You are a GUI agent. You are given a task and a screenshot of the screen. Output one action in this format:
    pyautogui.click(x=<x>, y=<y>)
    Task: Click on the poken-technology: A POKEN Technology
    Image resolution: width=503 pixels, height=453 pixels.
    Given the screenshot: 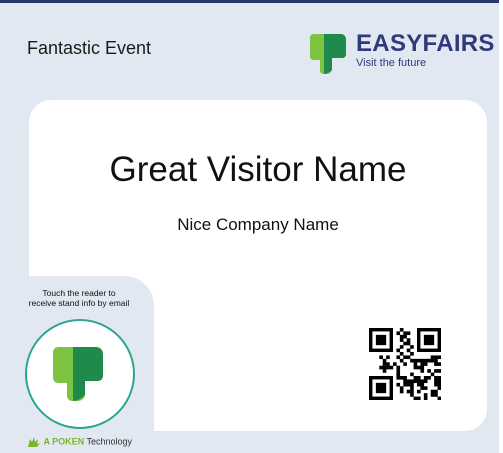 What is the action you would take?
    pyautogui.click(x=79, y=442)
    